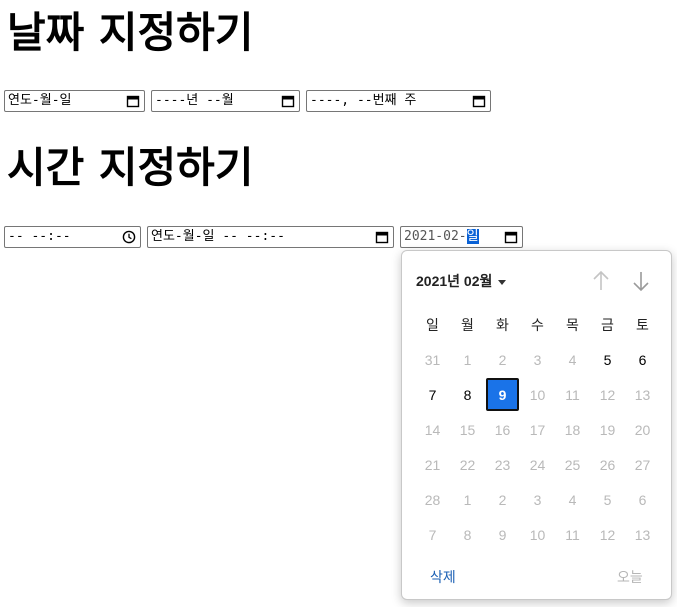  I want to click on month-input: ----년 --월, so click(225, 101).